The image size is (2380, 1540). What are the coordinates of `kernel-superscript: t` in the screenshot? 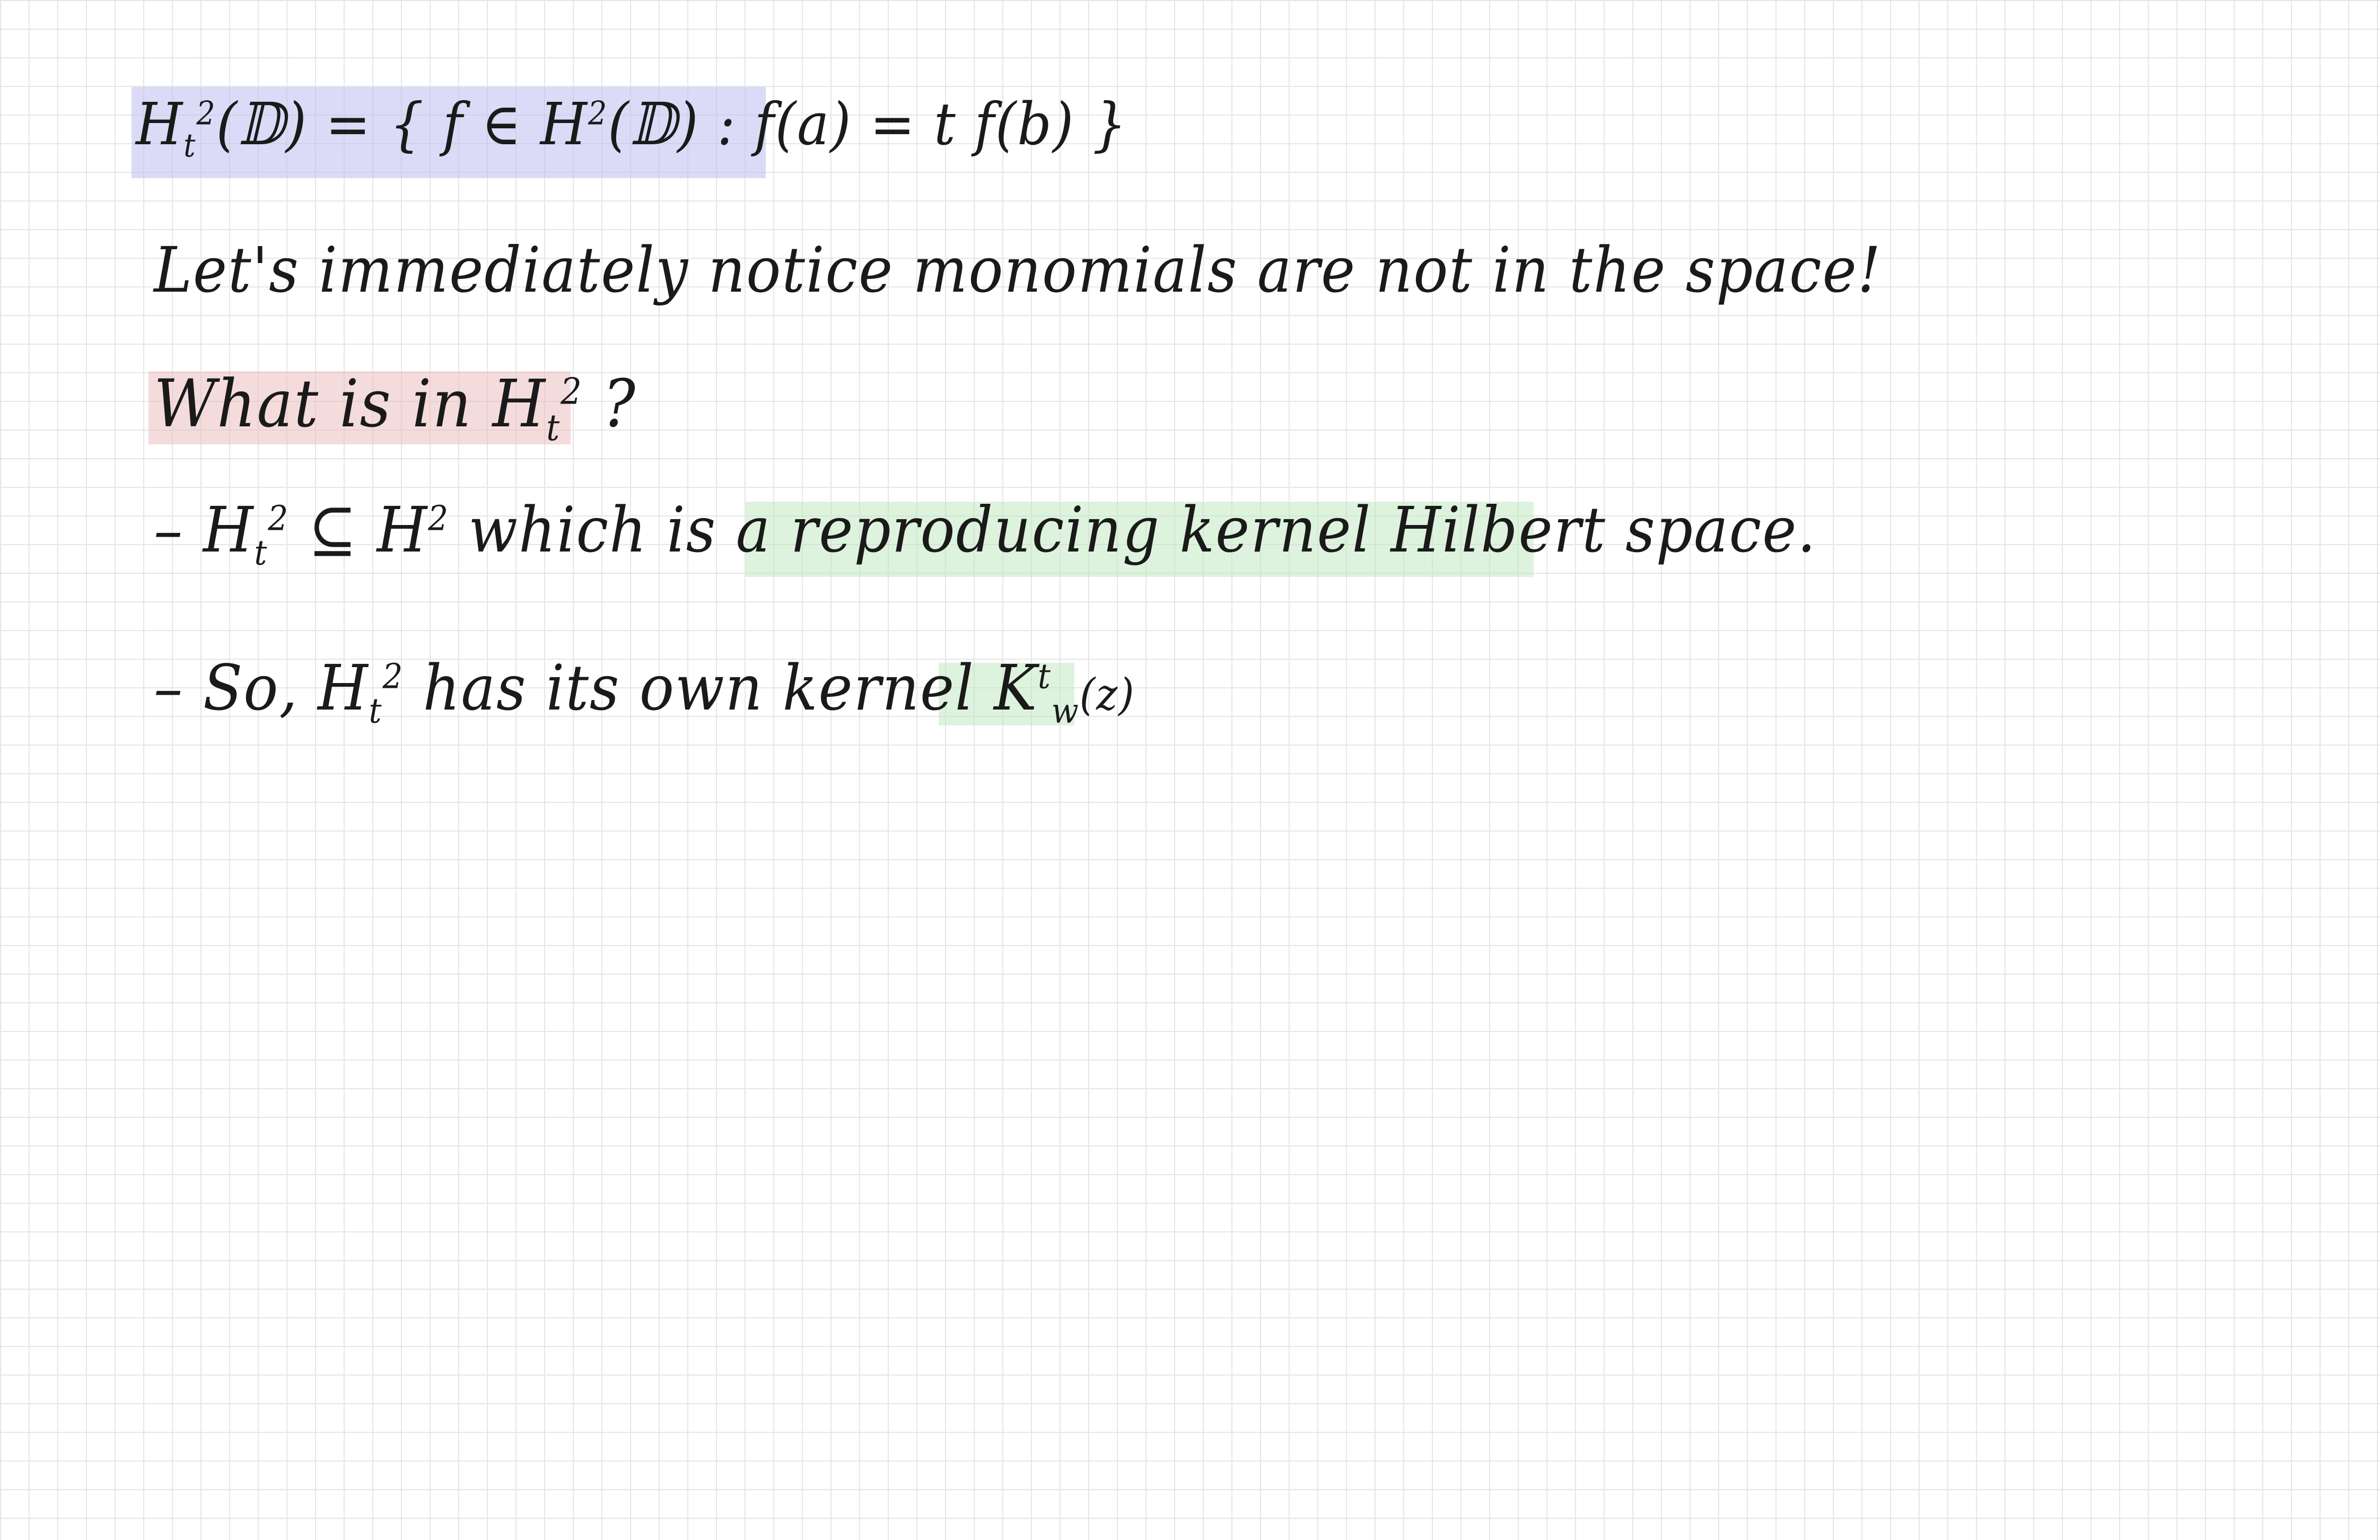 It's located at (1044, 677).